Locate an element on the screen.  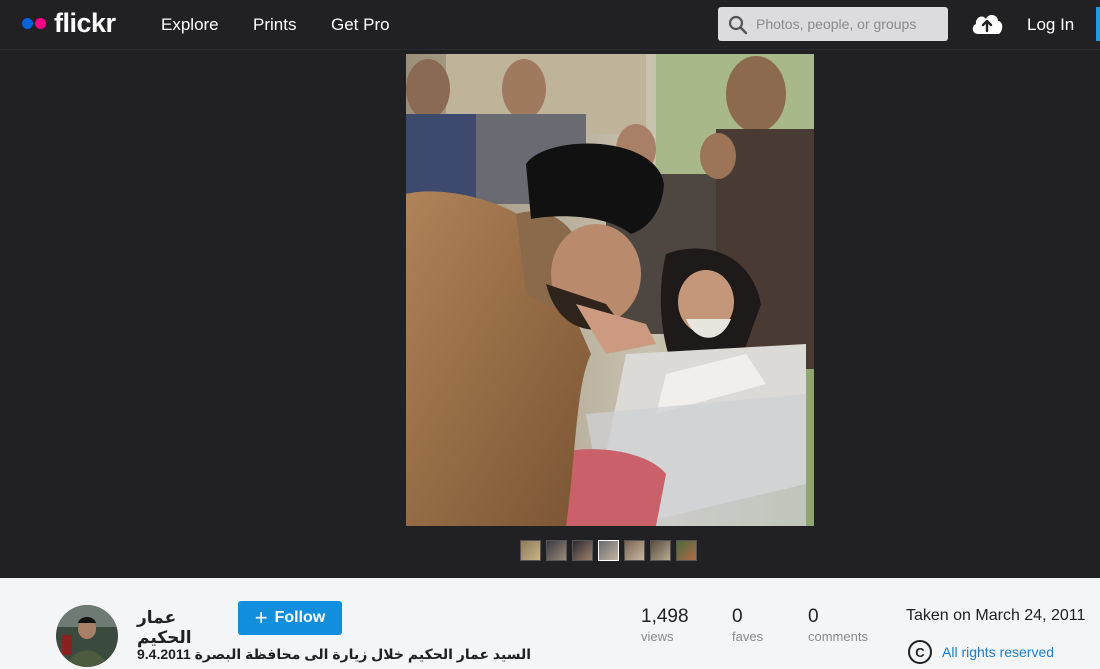
comments-stat: 0 comments is located at coordinates (838, 625).